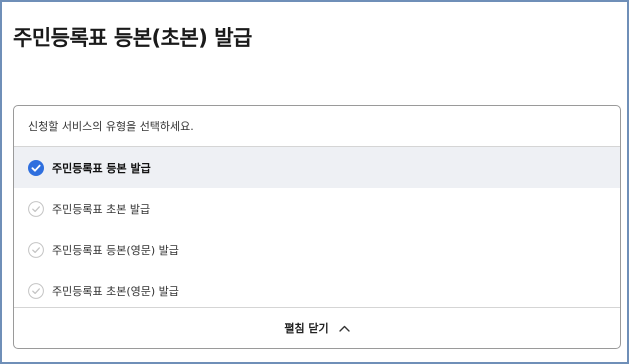  What do you see at coordinates (115, 291) in the screenshot?
I see `option-label: 주민등록표 초본(영문) 발급` at bounding box center [115, 291].